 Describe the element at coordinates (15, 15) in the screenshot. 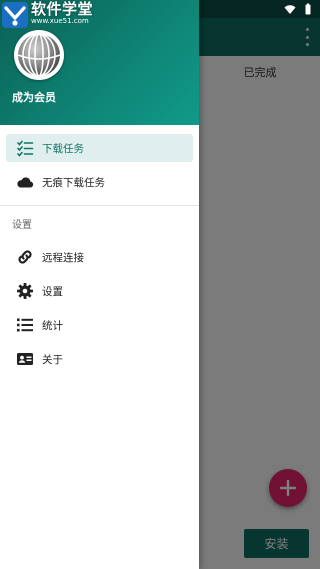

I see `watermark-icon` at that location.